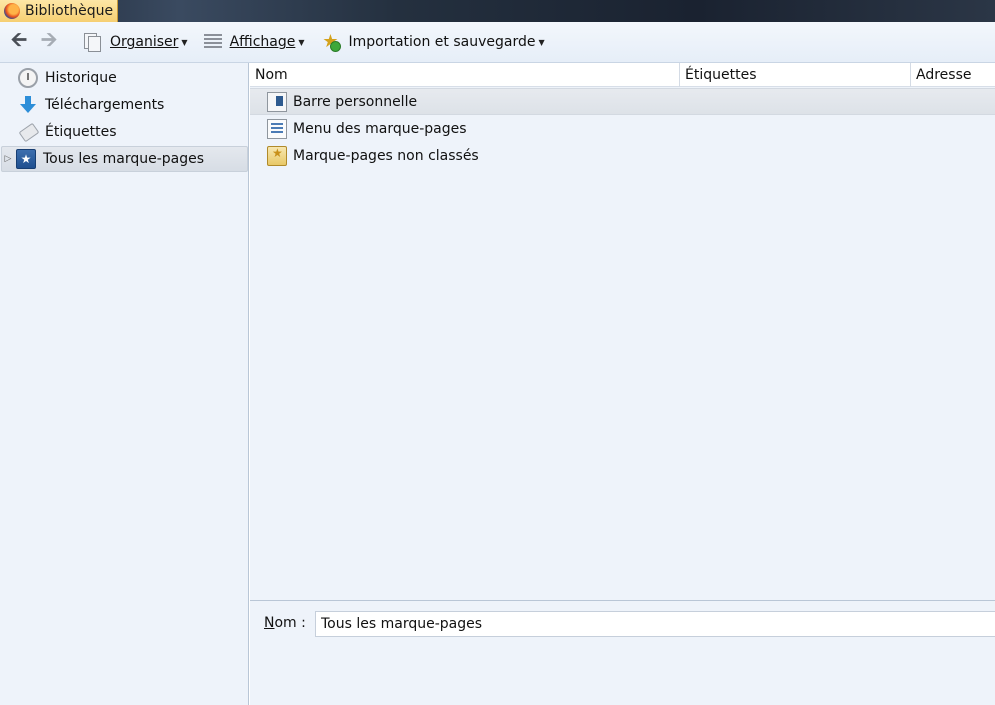 The width and height of the screenshot is (995, 705). What do you see at coordinates (442, 42) in the screenshot?
I see `import-backup-label: Importation et sauvegarde` at bounding box center [442, 42].